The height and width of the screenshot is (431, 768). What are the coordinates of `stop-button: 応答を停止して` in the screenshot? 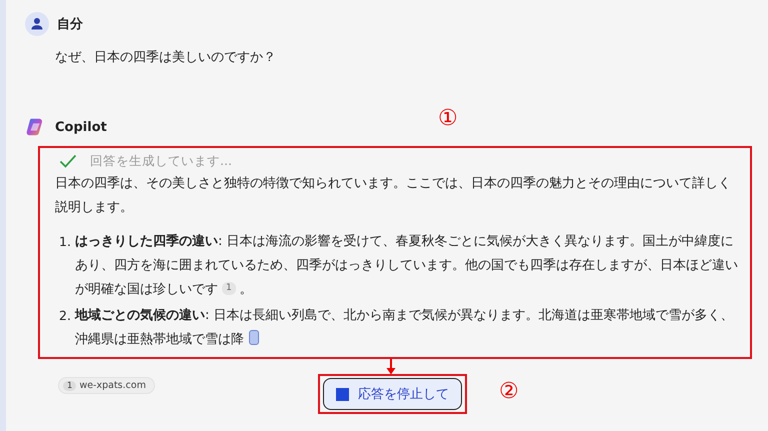 It's located at (392, 394).